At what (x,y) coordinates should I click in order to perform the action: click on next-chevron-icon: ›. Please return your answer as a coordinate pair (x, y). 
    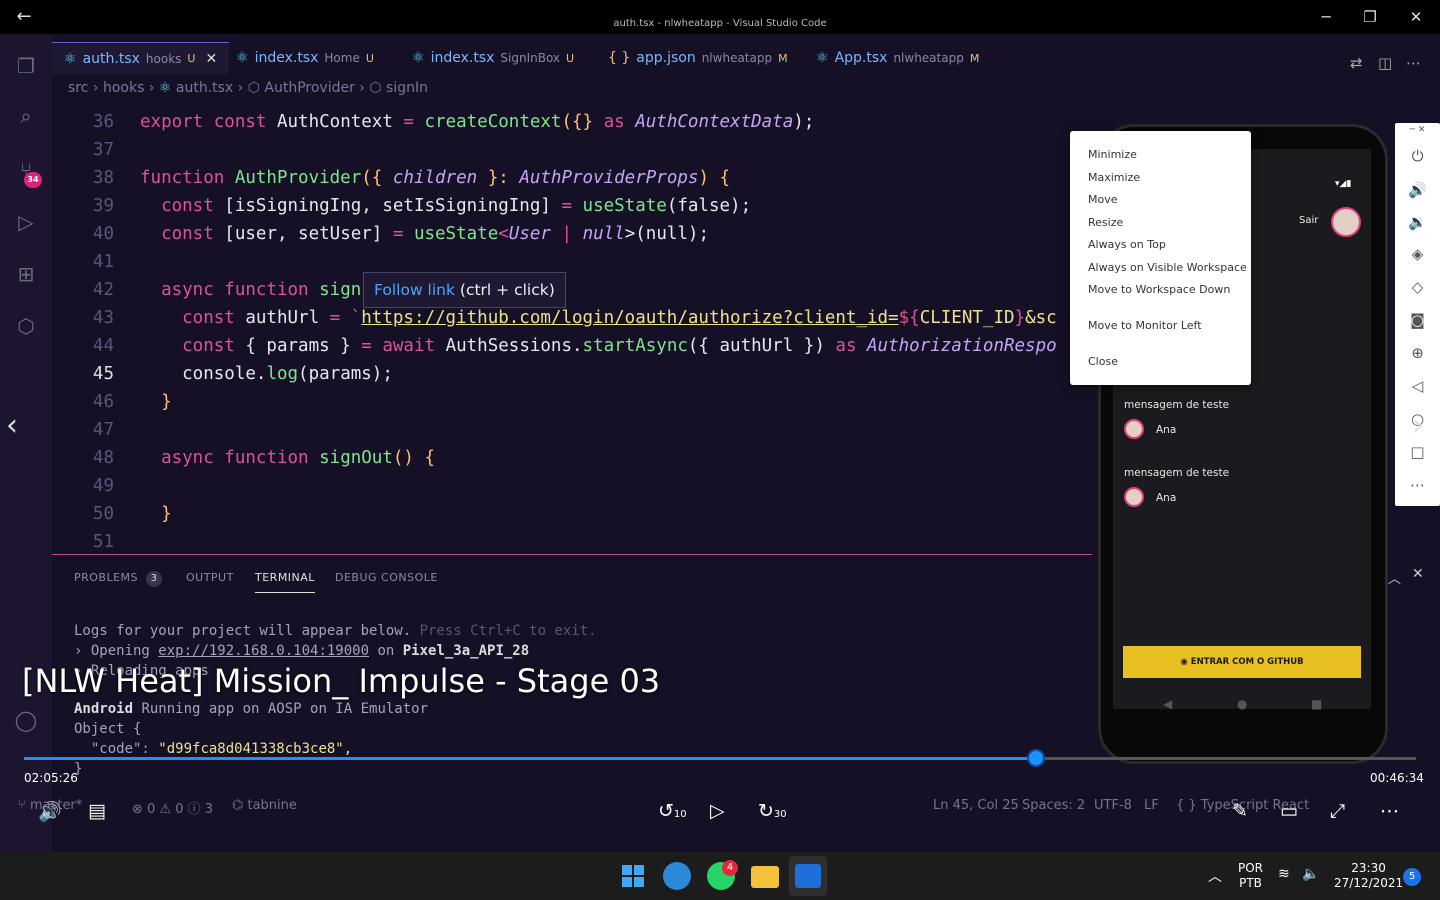
    Looking at the image, I should click on (1418, 425).